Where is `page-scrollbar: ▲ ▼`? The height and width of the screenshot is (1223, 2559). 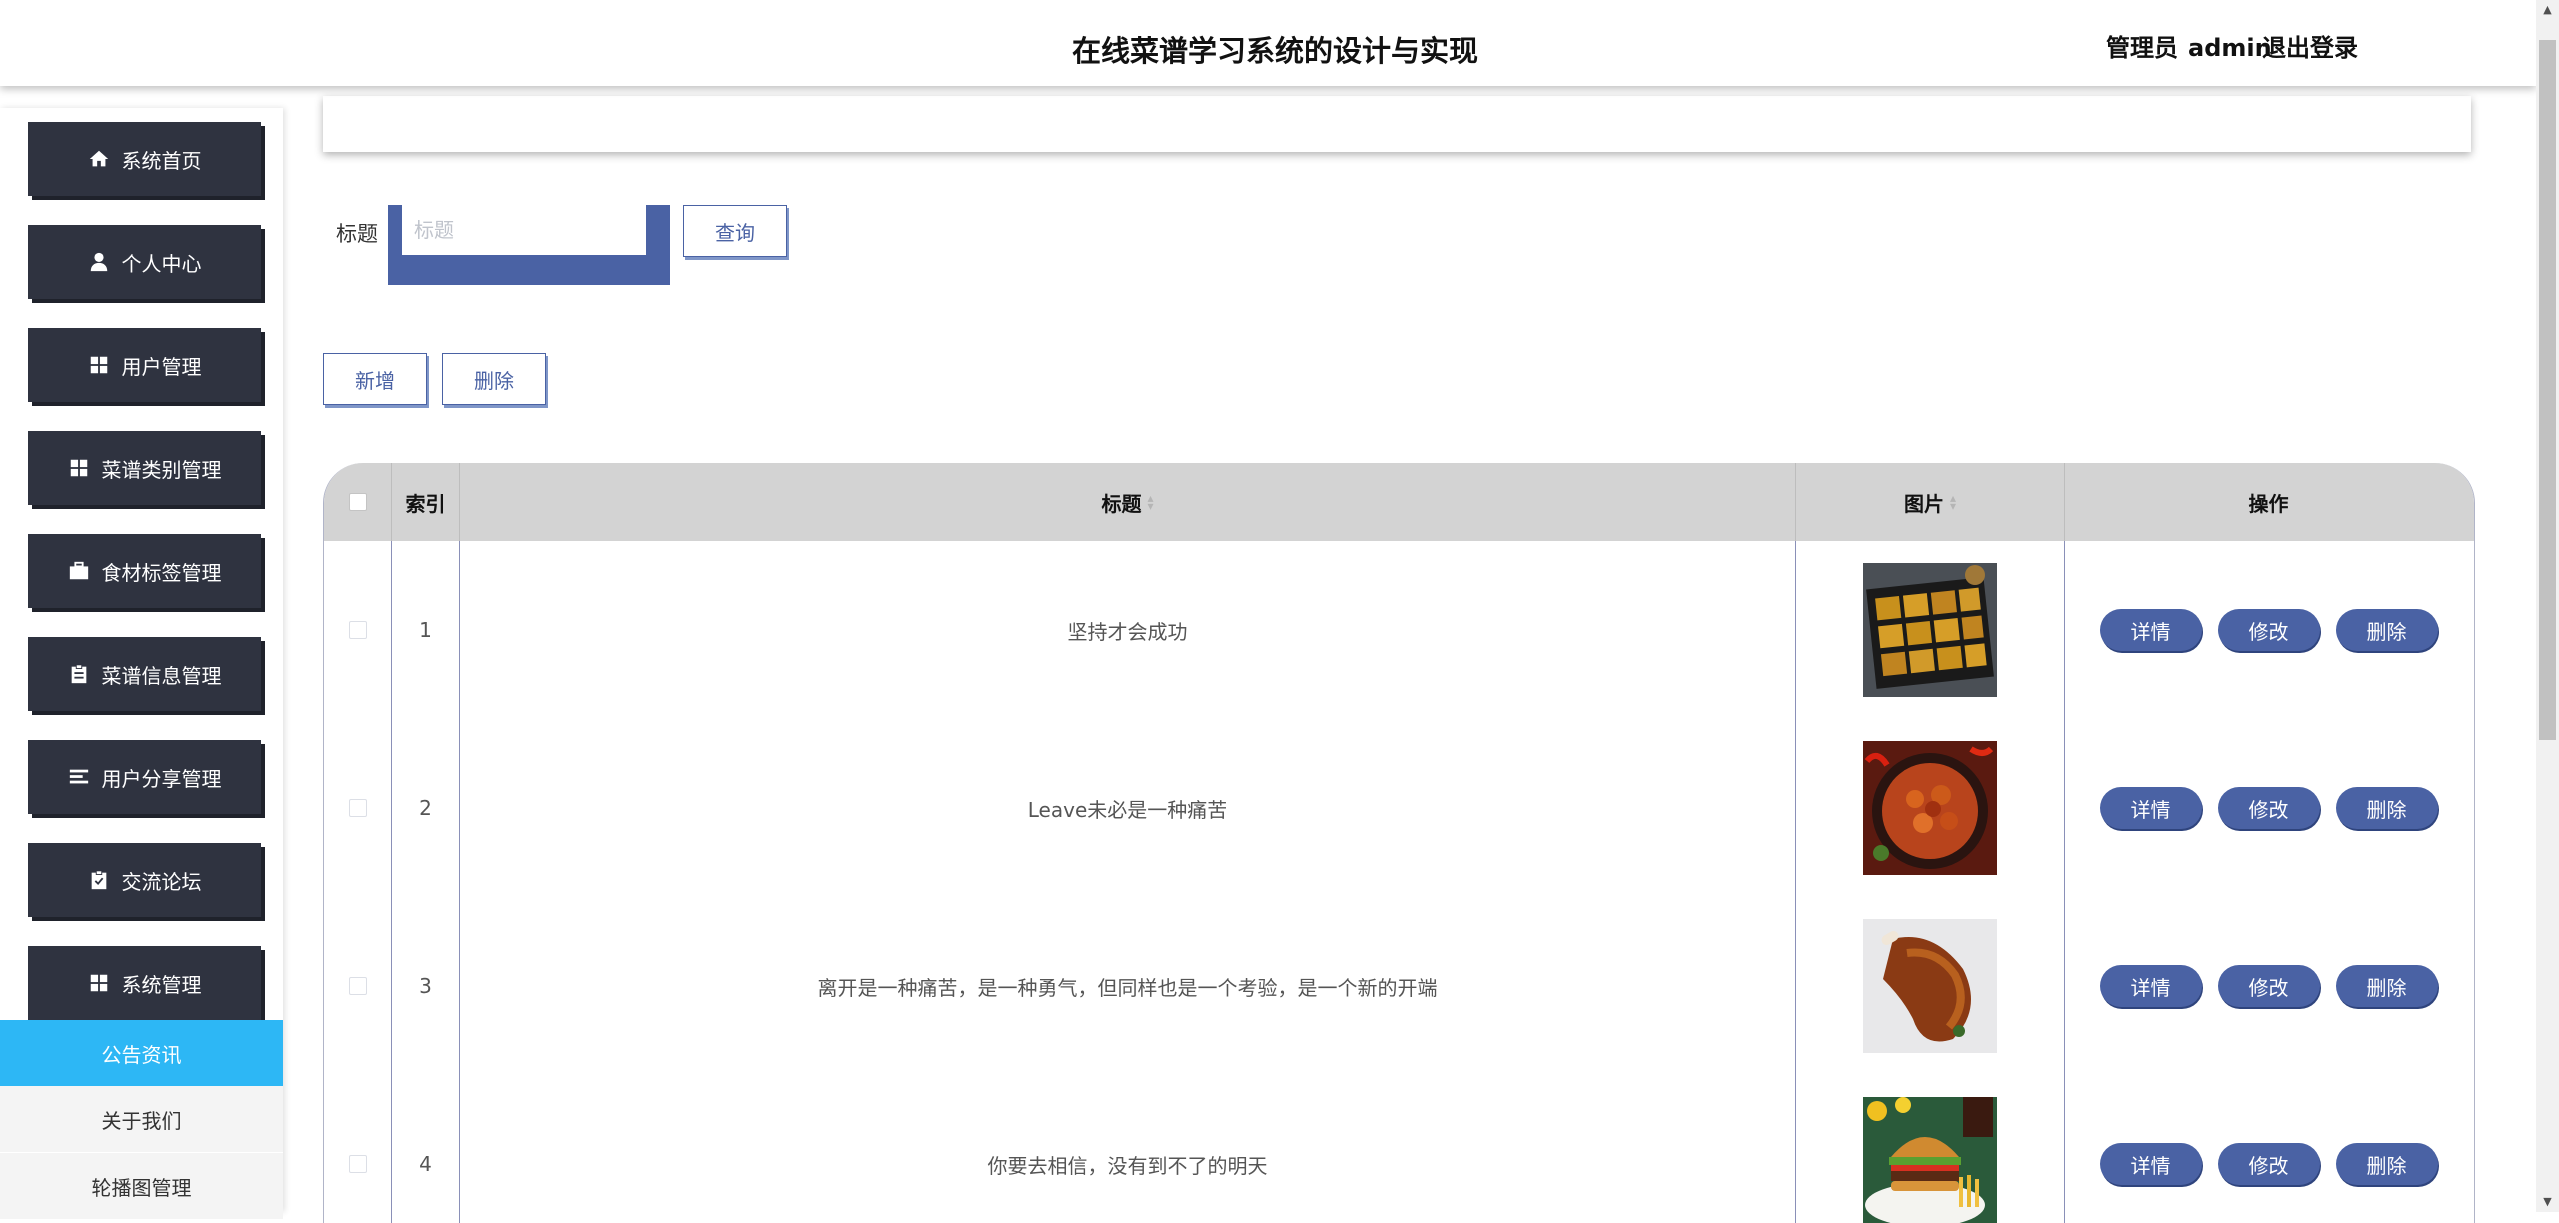
page-scrollbar: ▲ ▼ is located at coordinates (2547, 606).